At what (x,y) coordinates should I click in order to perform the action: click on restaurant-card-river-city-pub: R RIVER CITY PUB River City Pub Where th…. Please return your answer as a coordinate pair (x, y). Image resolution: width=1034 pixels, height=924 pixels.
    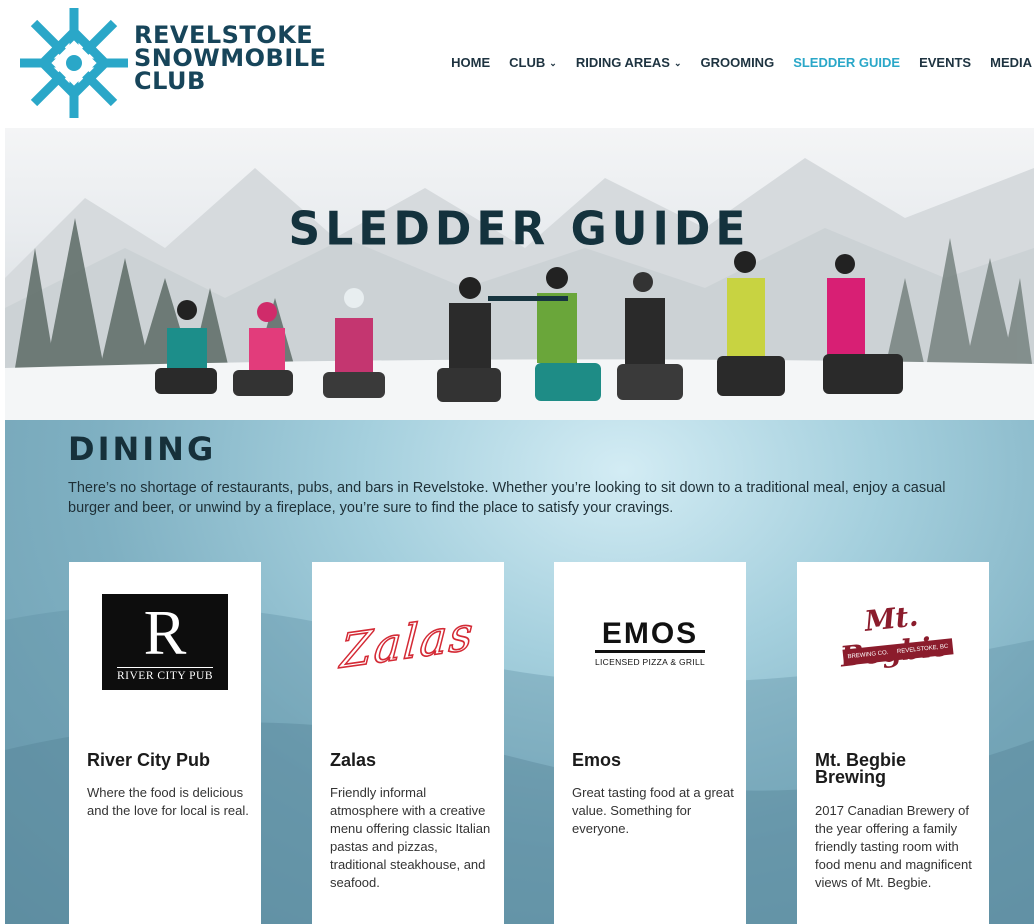
    Looking at the image, I should click on (165, 743).